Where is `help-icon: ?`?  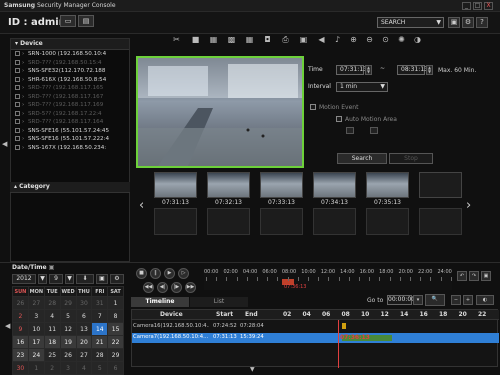 help-icon: ? is located at coordinates (482, 22).